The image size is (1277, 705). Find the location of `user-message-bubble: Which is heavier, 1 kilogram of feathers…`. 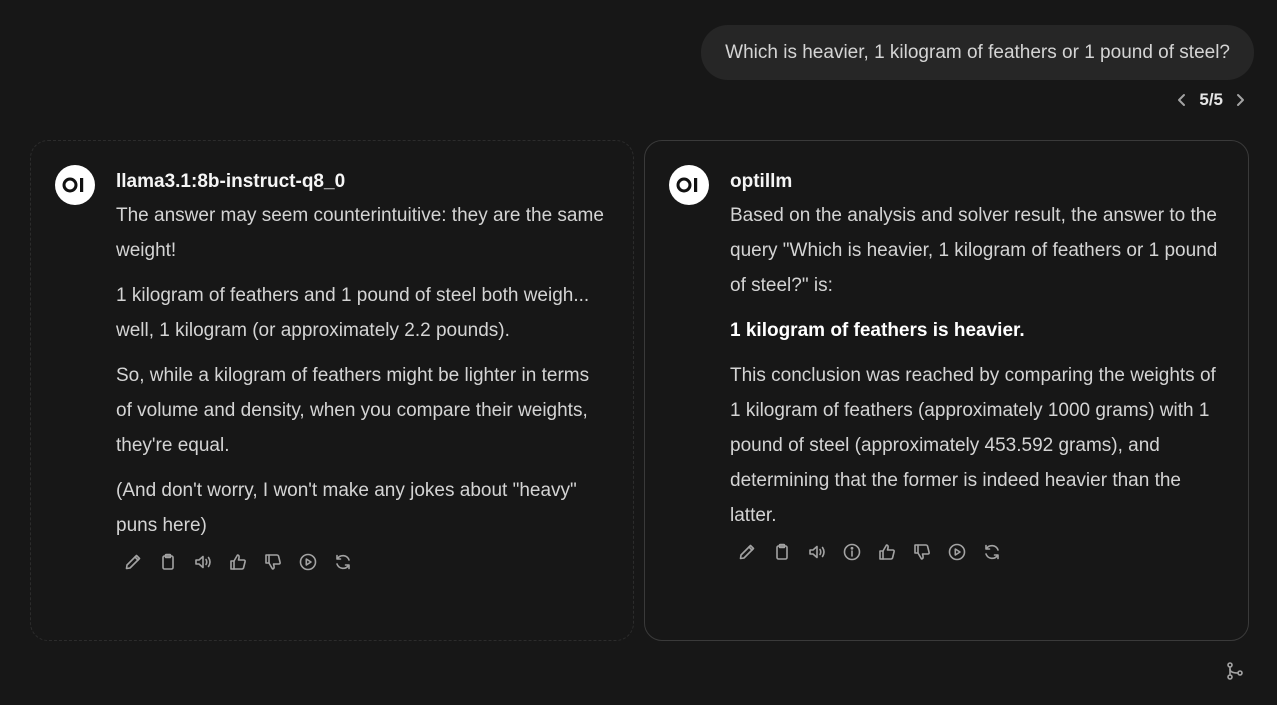

user-message-bubble: Which is heavier, 1 kilogram of feathers… is located at coordinates (977, 52).